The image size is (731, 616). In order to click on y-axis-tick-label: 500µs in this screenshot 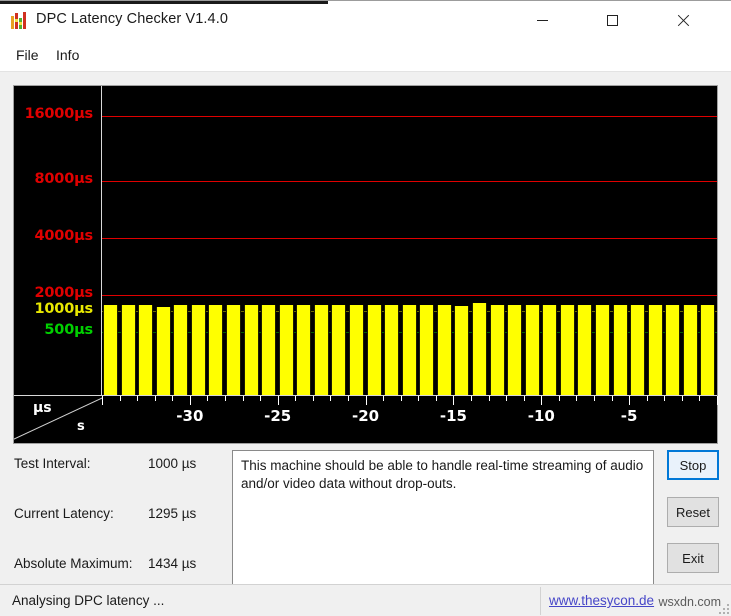, I will do `click(68, 330)`.